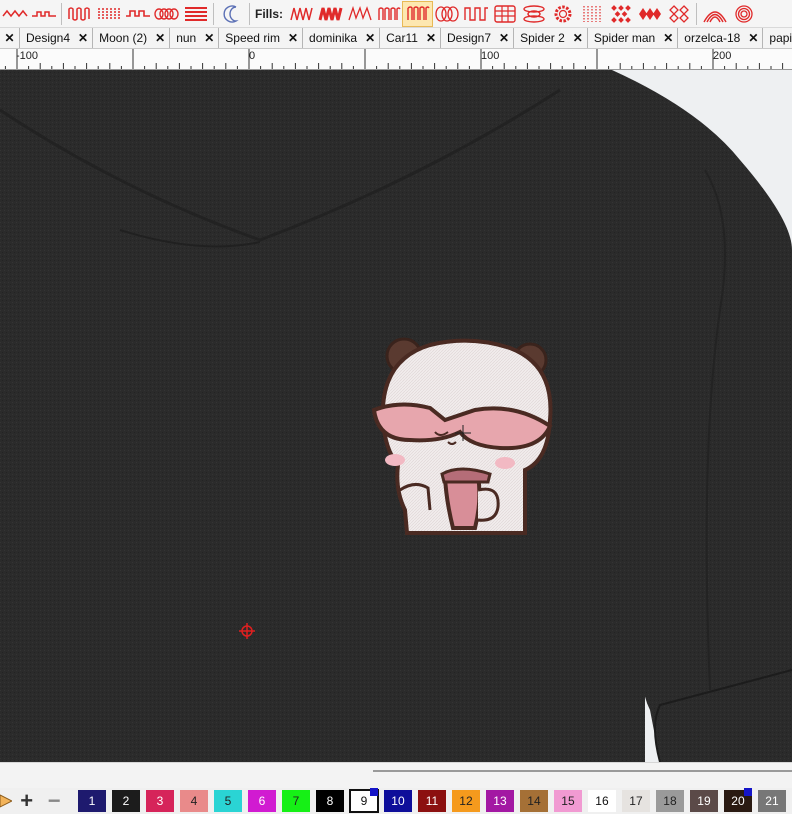  I want to click on square-wave-fill-icon, so click(388, 14).